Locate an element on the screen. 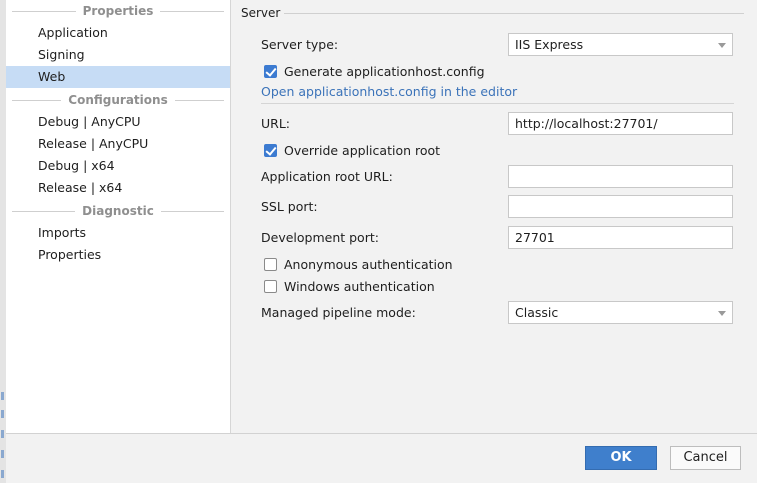  dev-port-value: 27701 is located at coordinates (535, 237).